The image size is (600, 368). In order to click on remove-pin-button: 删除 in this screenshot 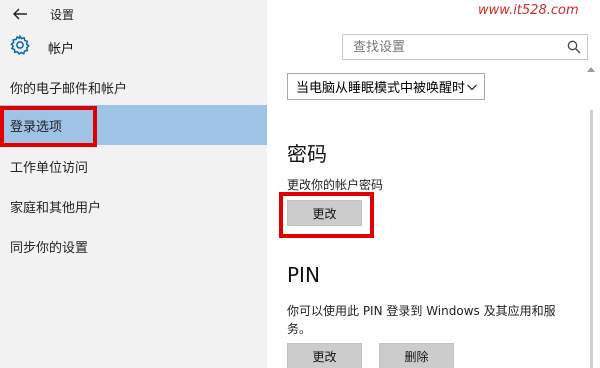, I will do `click(416, 355)`.